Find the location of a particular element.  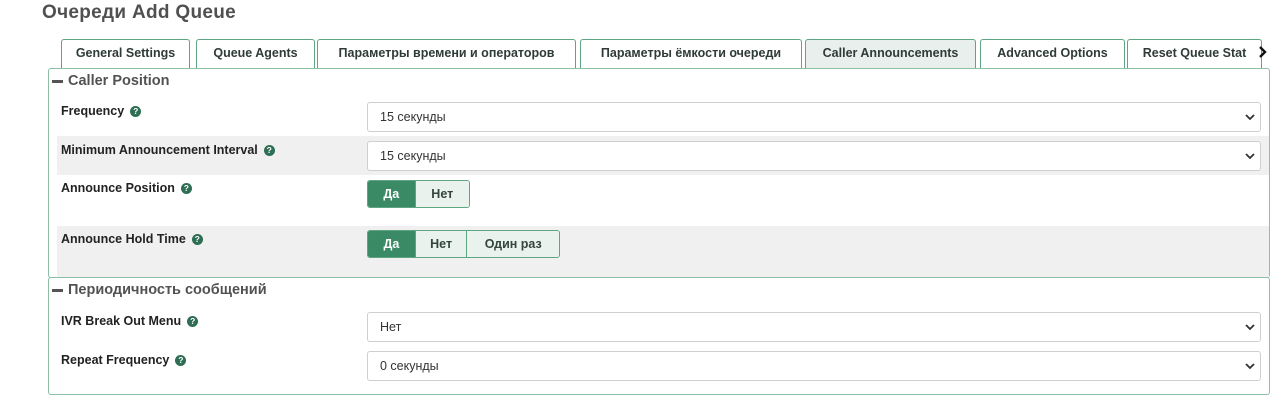

ivr-breakout-select: Нет is located at coordinates (814, 327).